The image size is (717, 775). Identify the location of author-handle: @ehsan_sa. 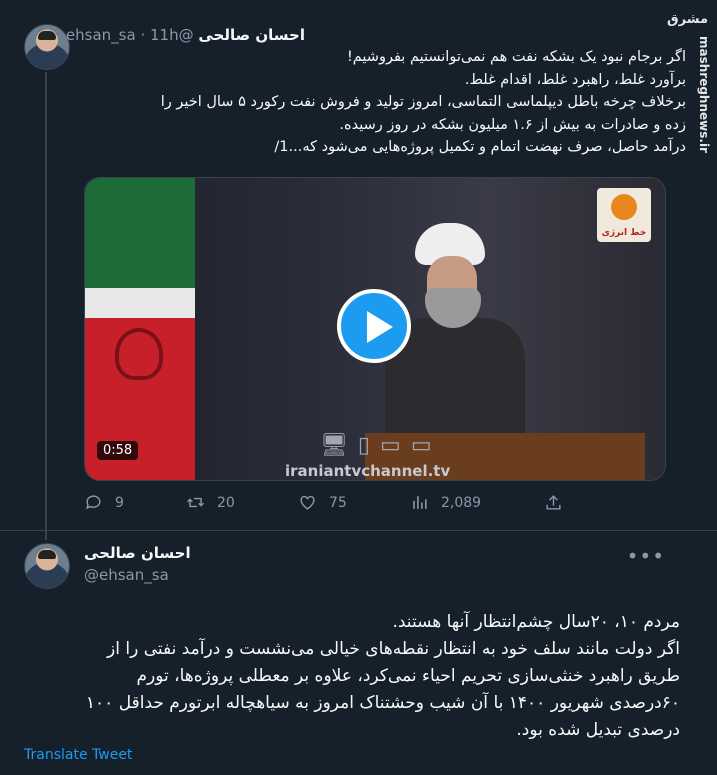
(137, 575).